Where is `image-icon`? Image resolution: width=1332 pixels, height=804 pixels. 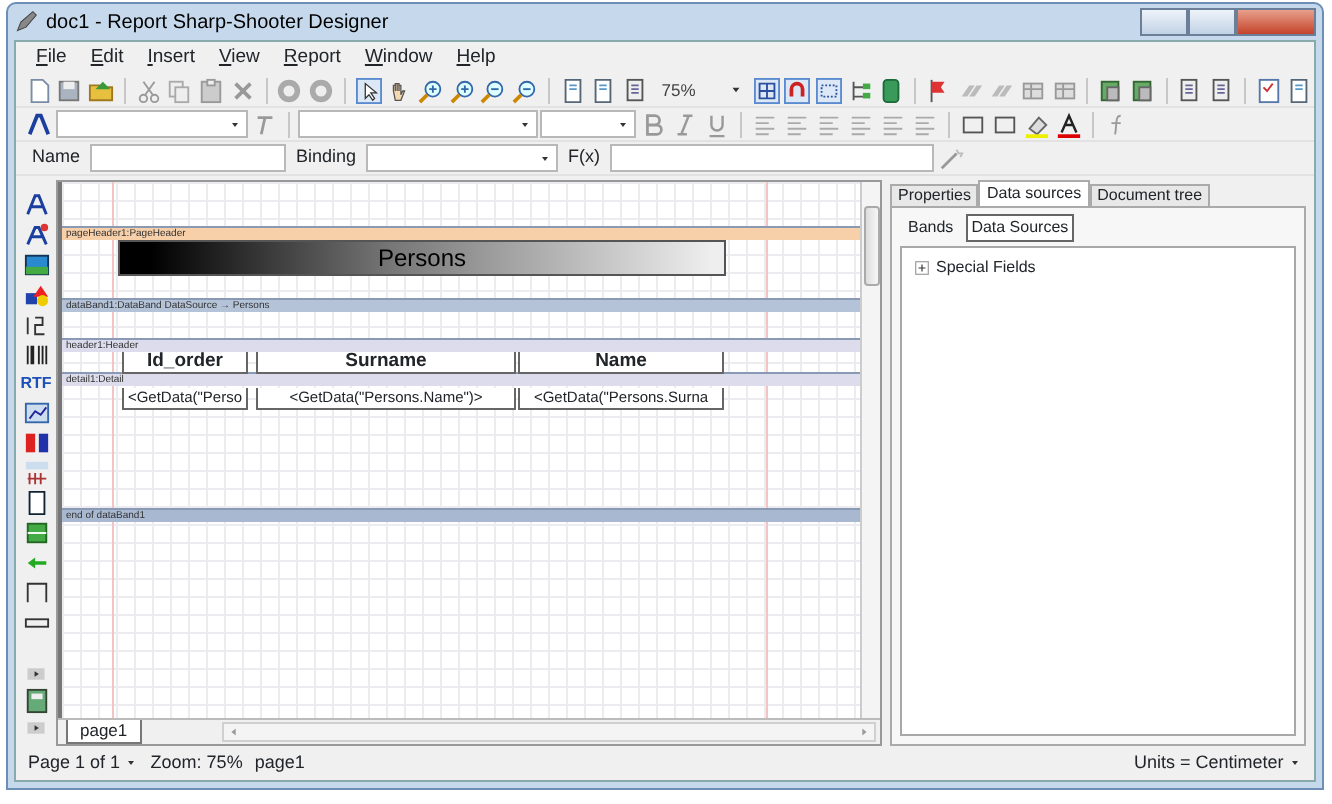 image-icon is located at coordinates (36, 265).